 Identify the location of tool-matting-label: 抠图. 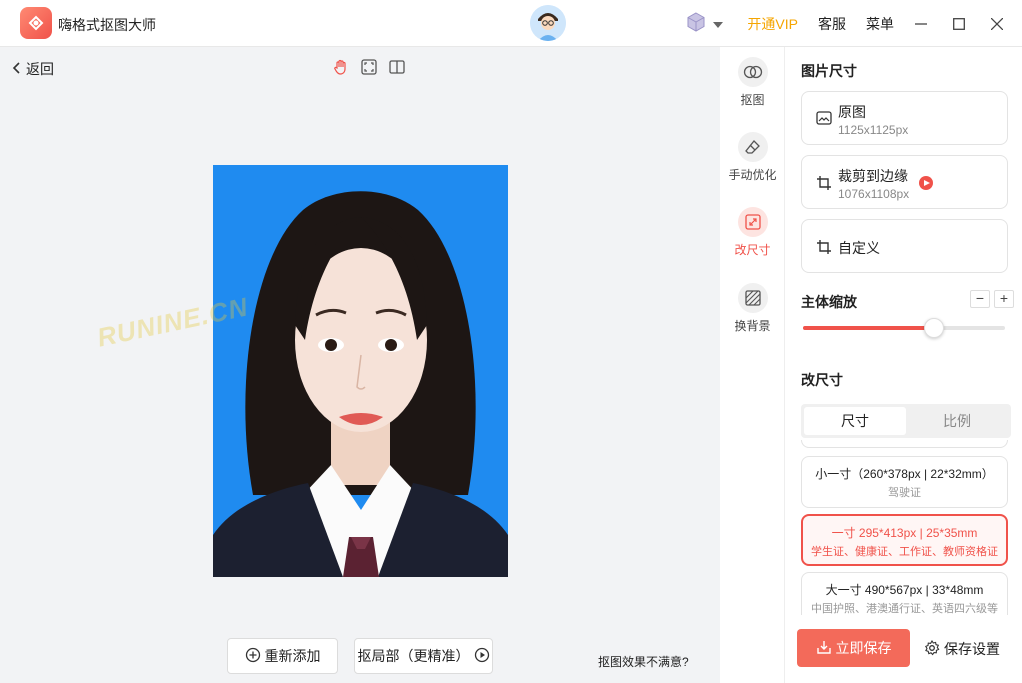
(752, 100).